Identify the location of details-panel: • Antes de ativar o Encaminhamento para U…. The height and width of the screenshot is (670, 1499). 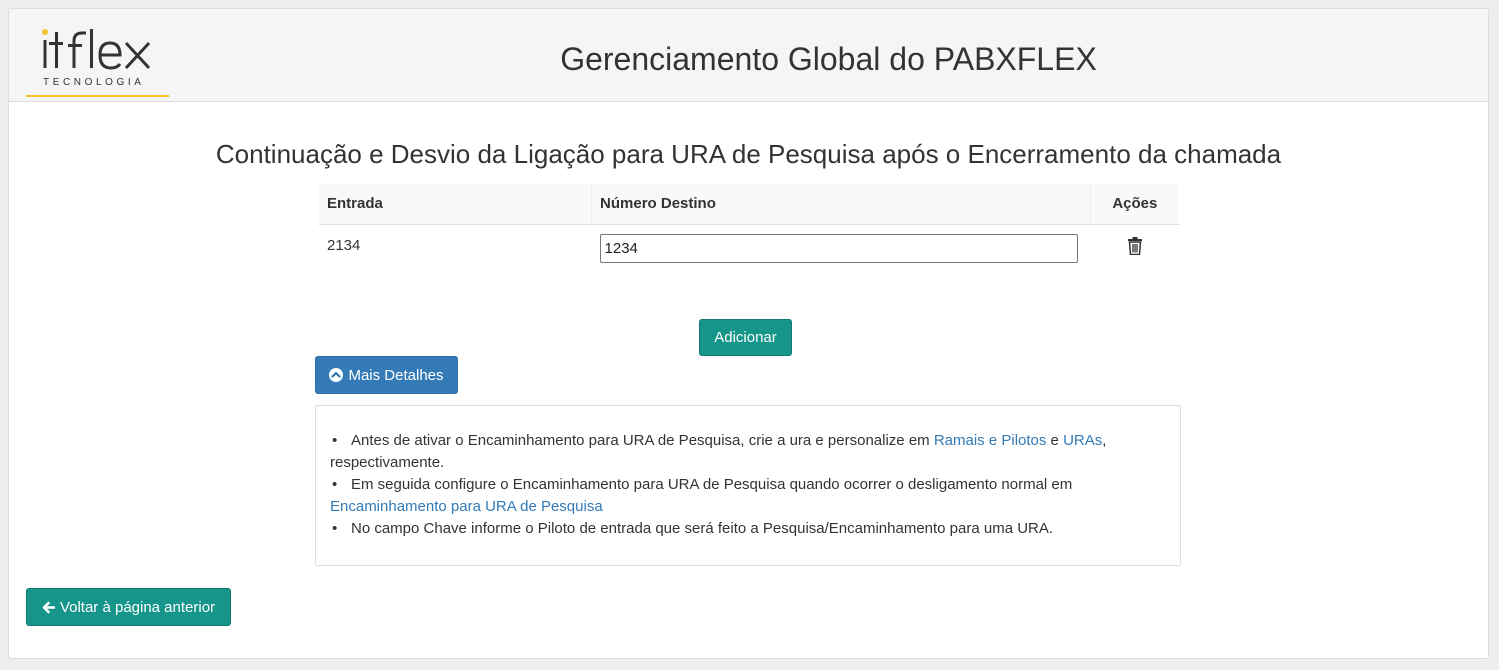
(748, 485).